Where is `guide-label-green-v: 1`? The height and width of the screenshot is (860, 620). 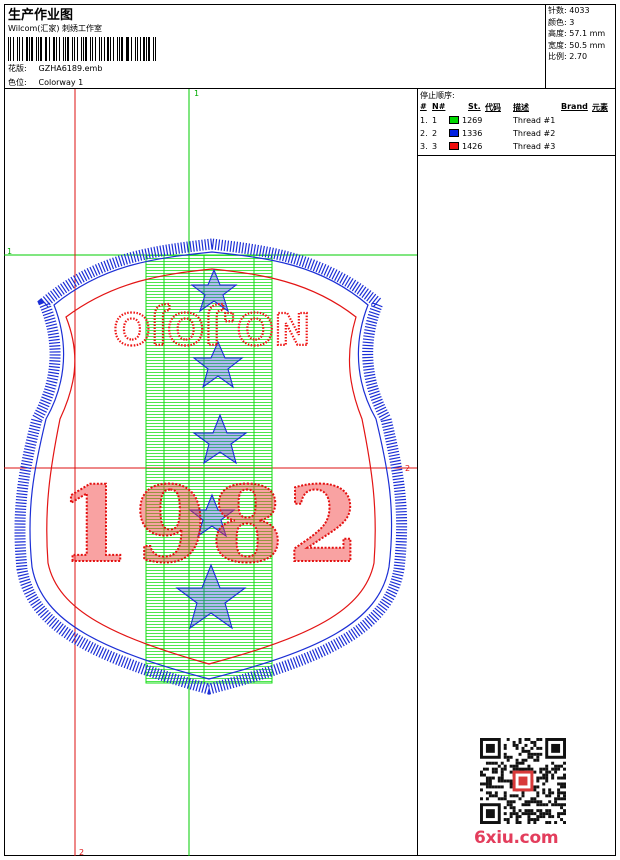
guide-label-green-v: 1 is located at coordinates (196, 93).